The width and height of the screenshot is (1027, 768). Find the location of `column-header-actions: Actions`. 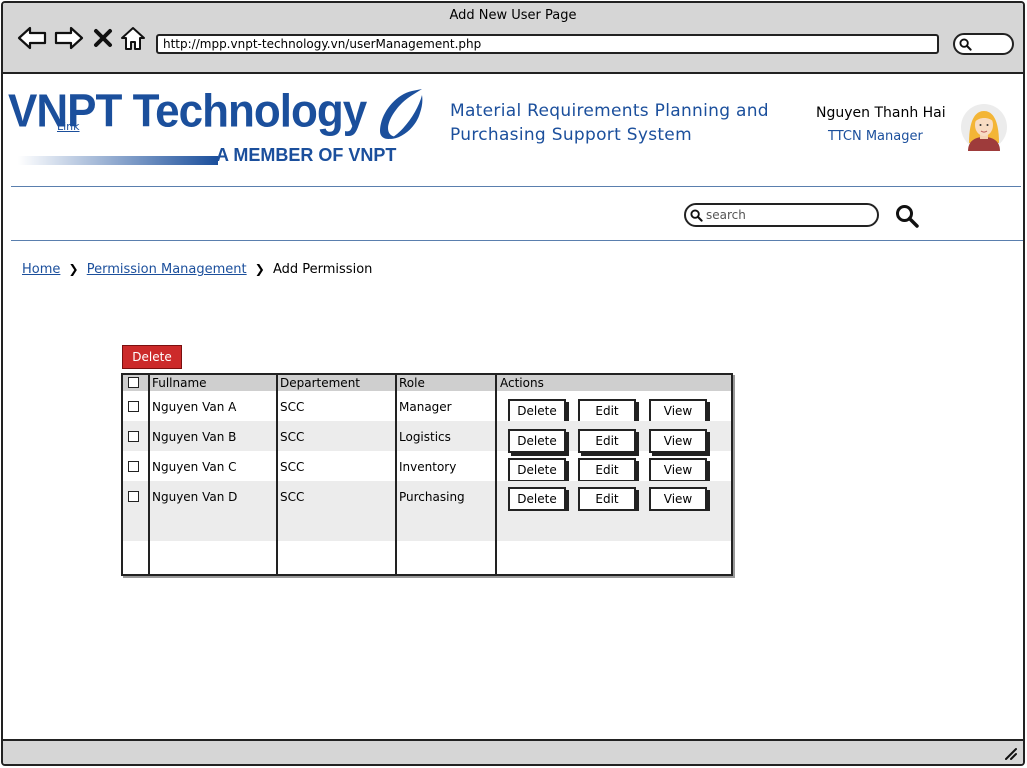

column-header-actions: Actions is located at coordinates (522, 383).